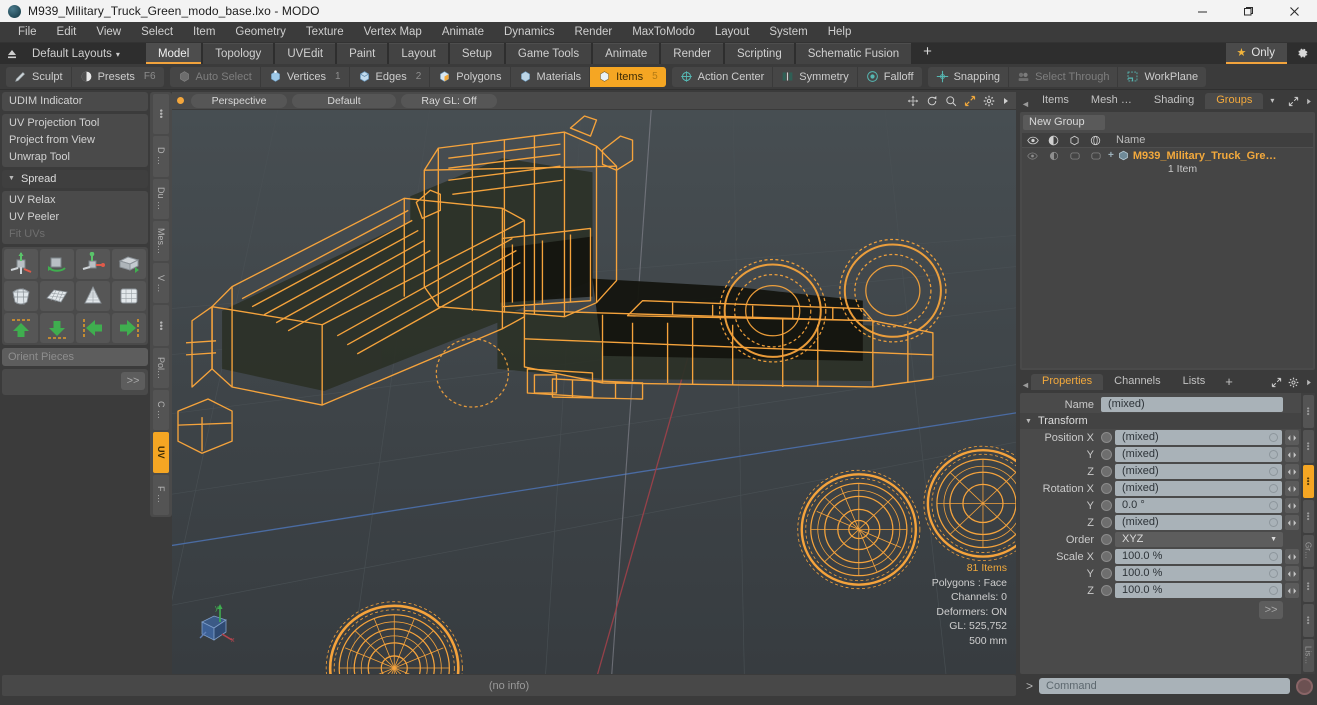  Describe the element at coordinates (1292, 522) in the screenshot. I see `rotation-z-spinner` at that location.